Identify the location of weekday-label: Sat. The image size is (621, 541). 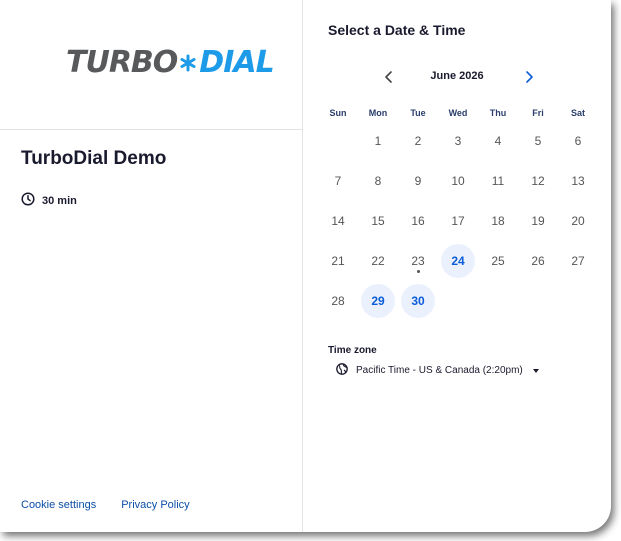
(577, 113).